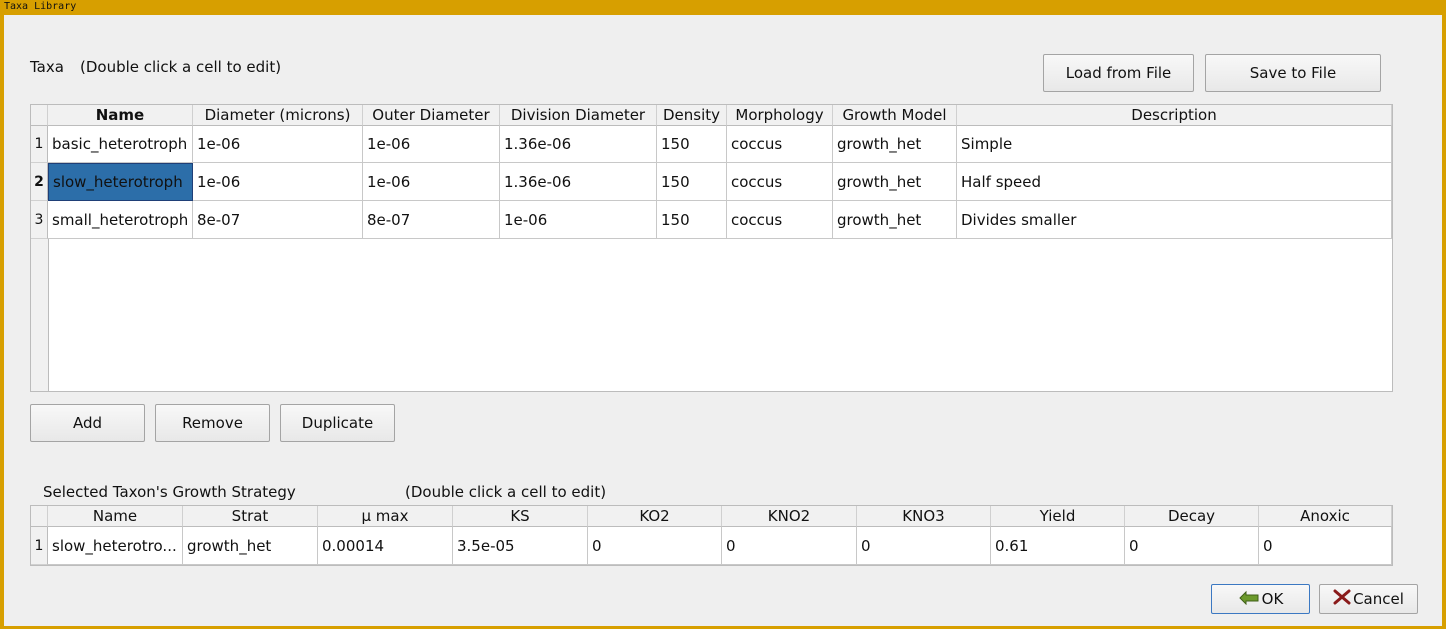  I want to click on taxa-col-division-diameter: Division Diameter, so click(578, 115).